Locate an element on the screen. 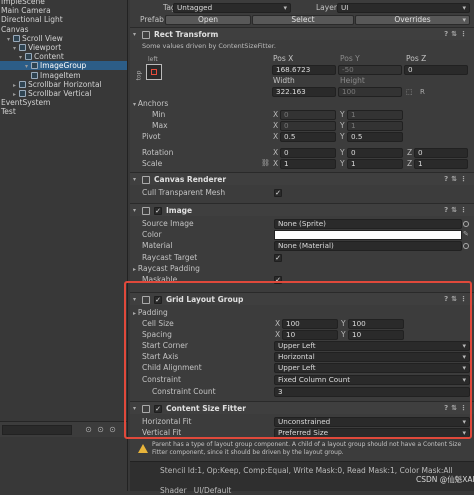 This screenshot has width=474, height=495. hierarchy-item: ▾ Scroll View is located at coordinates (31, 38).